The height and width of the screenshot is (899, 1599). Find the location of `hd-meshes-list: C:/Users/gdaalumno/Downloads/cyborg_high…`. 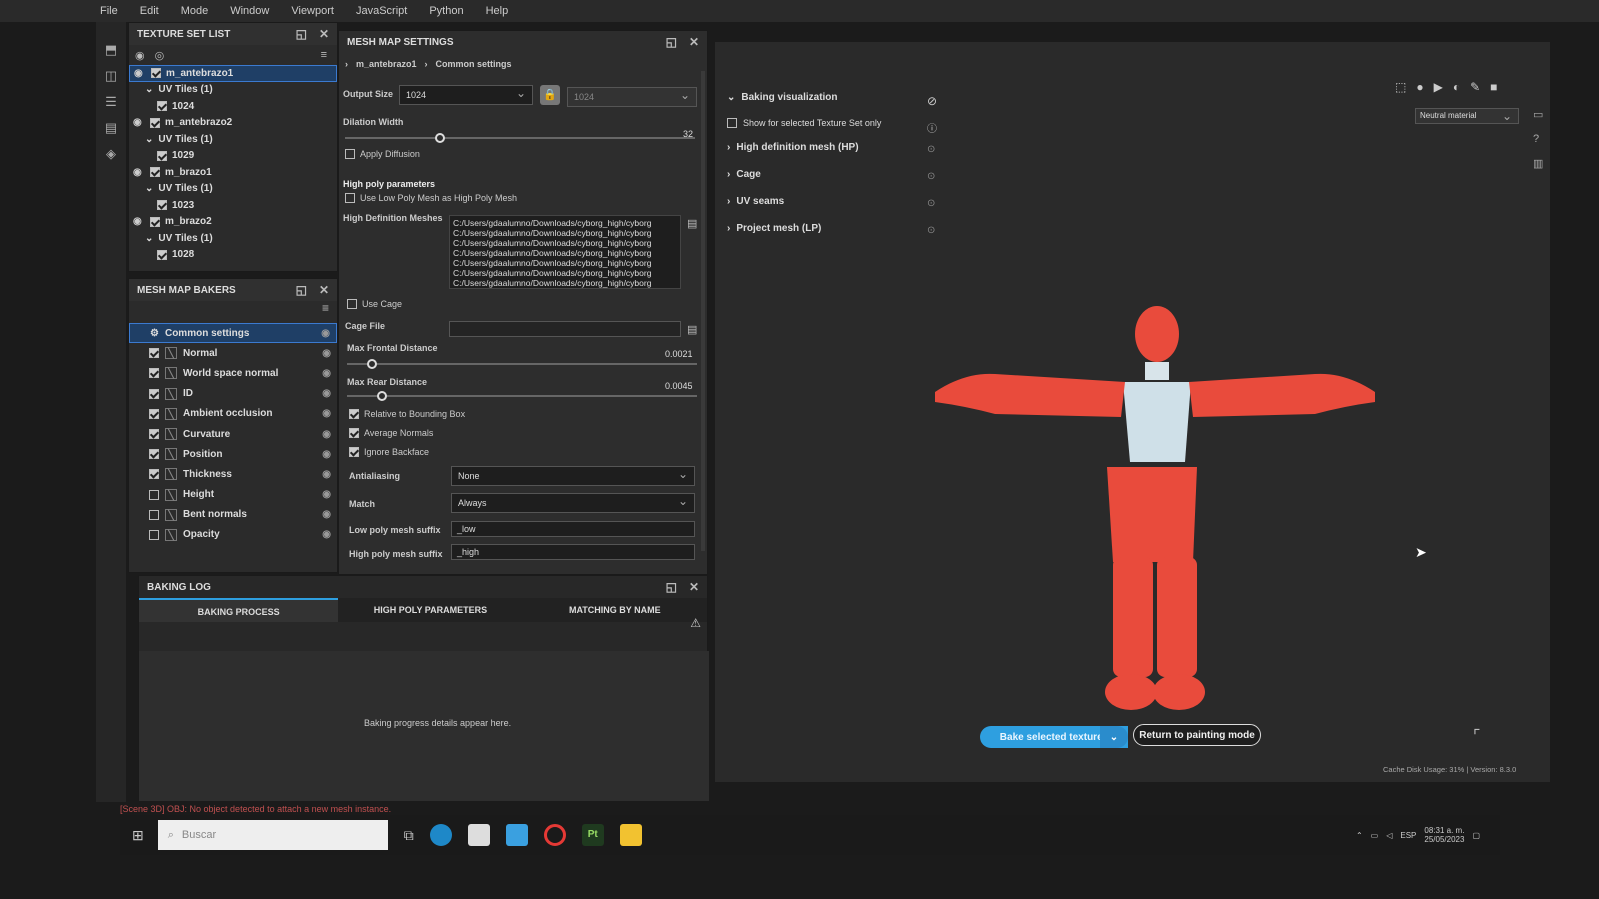

hd-meshes-list: C:/Users/gdaalumno/Downloads/cyborg_high… is located at coordinates (565, 252).